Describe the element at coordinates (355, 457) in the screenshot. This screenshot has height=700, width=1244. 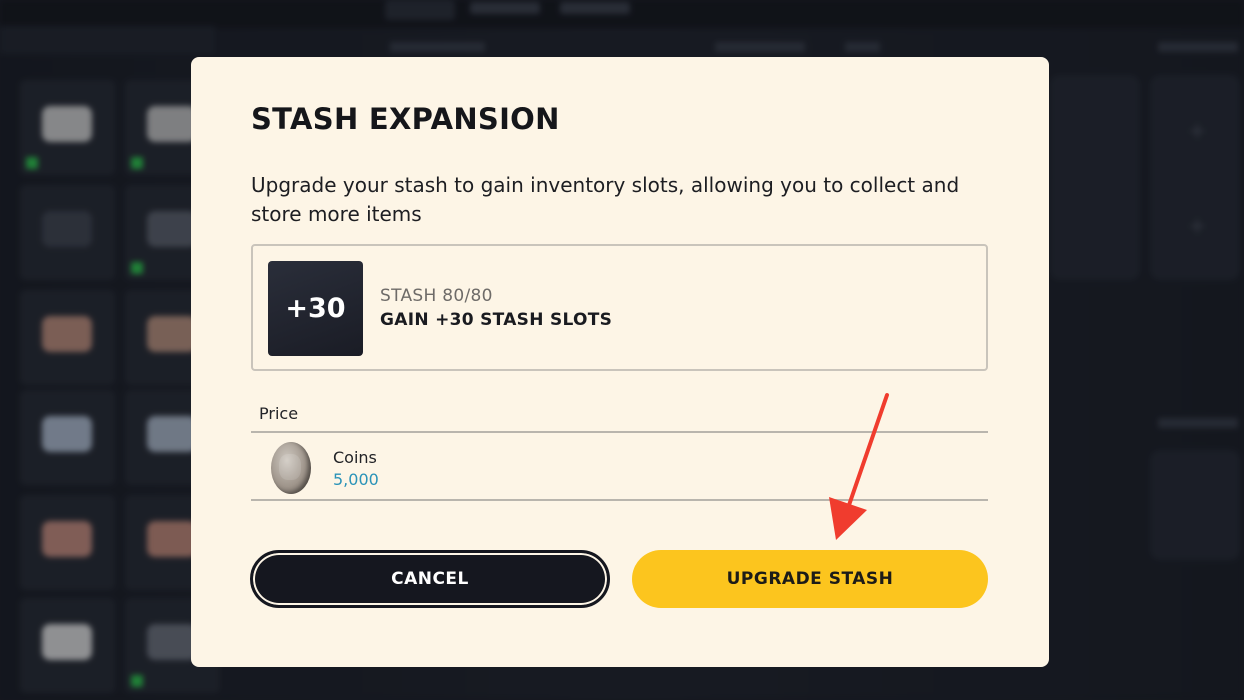
I see `currency-name: Coins` at that location.